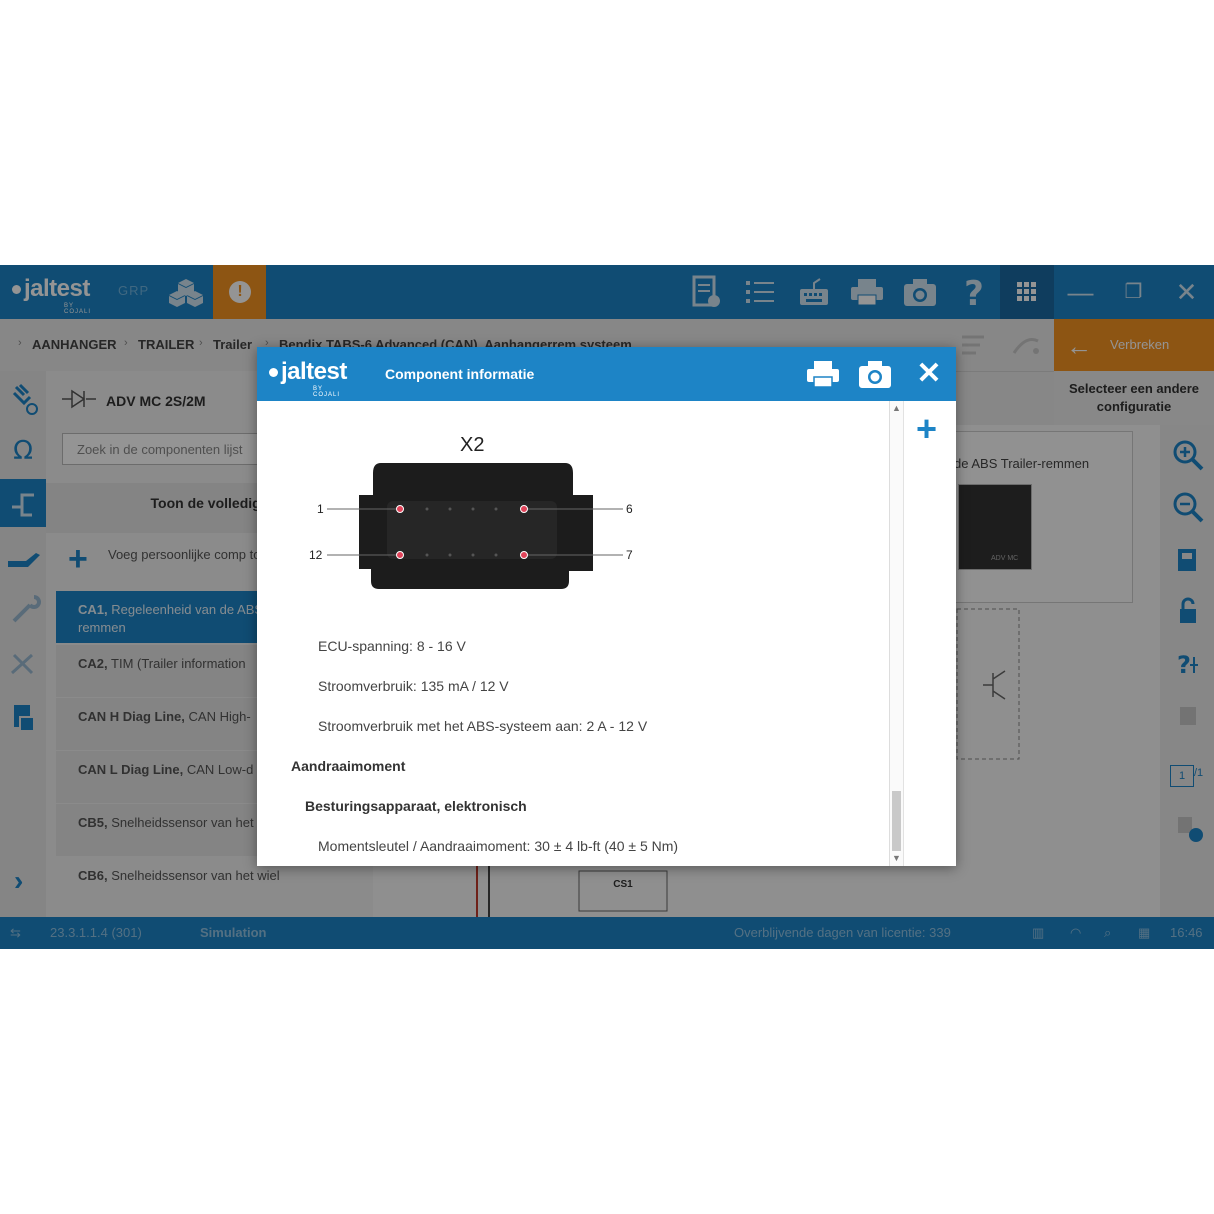  Describe the element at coordinates (823, 374) in the screenshot. I see `print-icon` at that location.